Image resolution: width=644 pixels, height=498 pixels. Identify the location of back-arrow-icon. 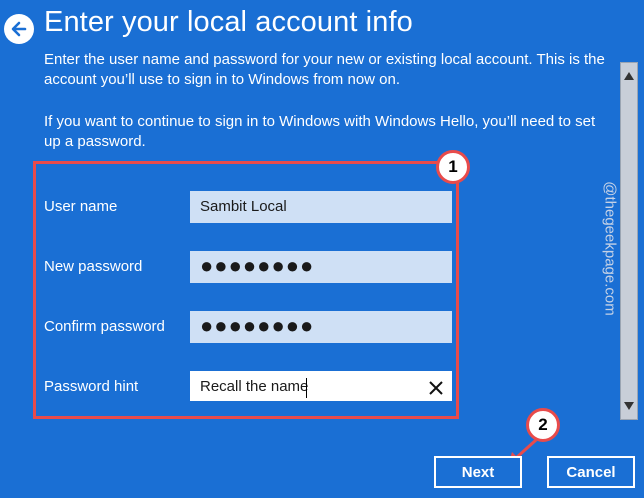
(19, 29).